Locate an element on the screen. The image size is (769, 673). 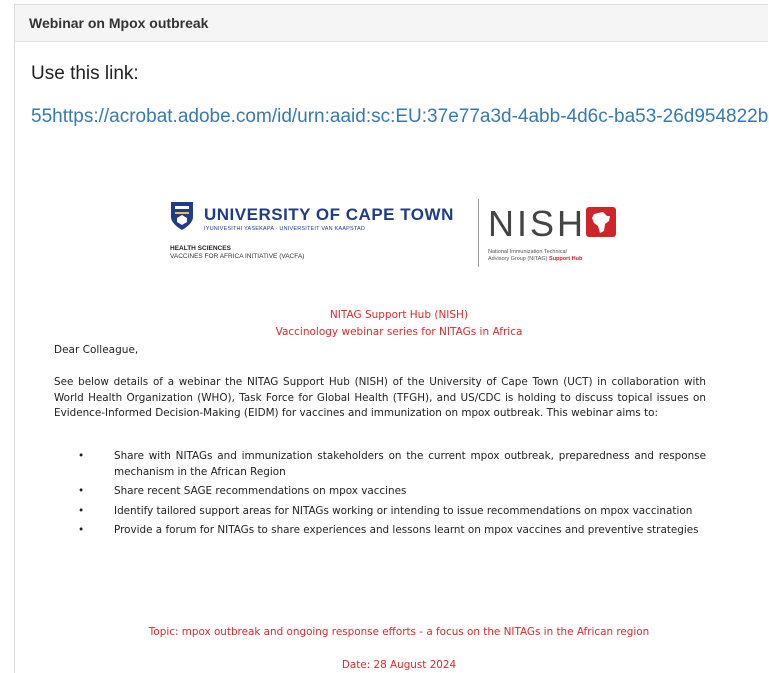
logo-divider is located at coordinates (478, 233).